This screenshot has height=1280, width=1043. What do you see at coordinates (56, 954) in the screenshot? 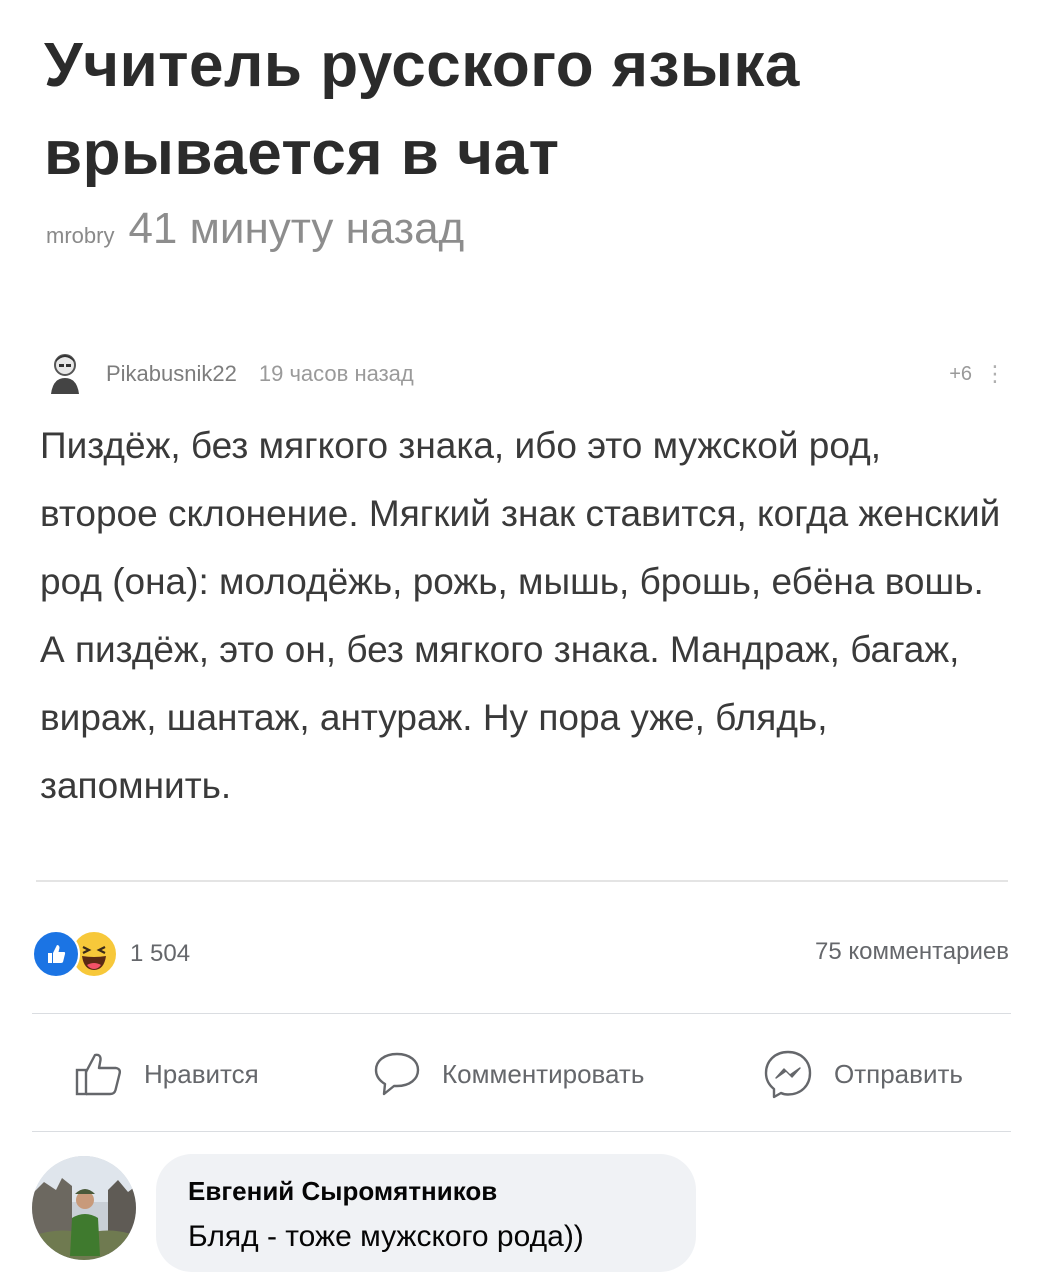
I see `like-reaction-icon` at bounding box center [56, 954].